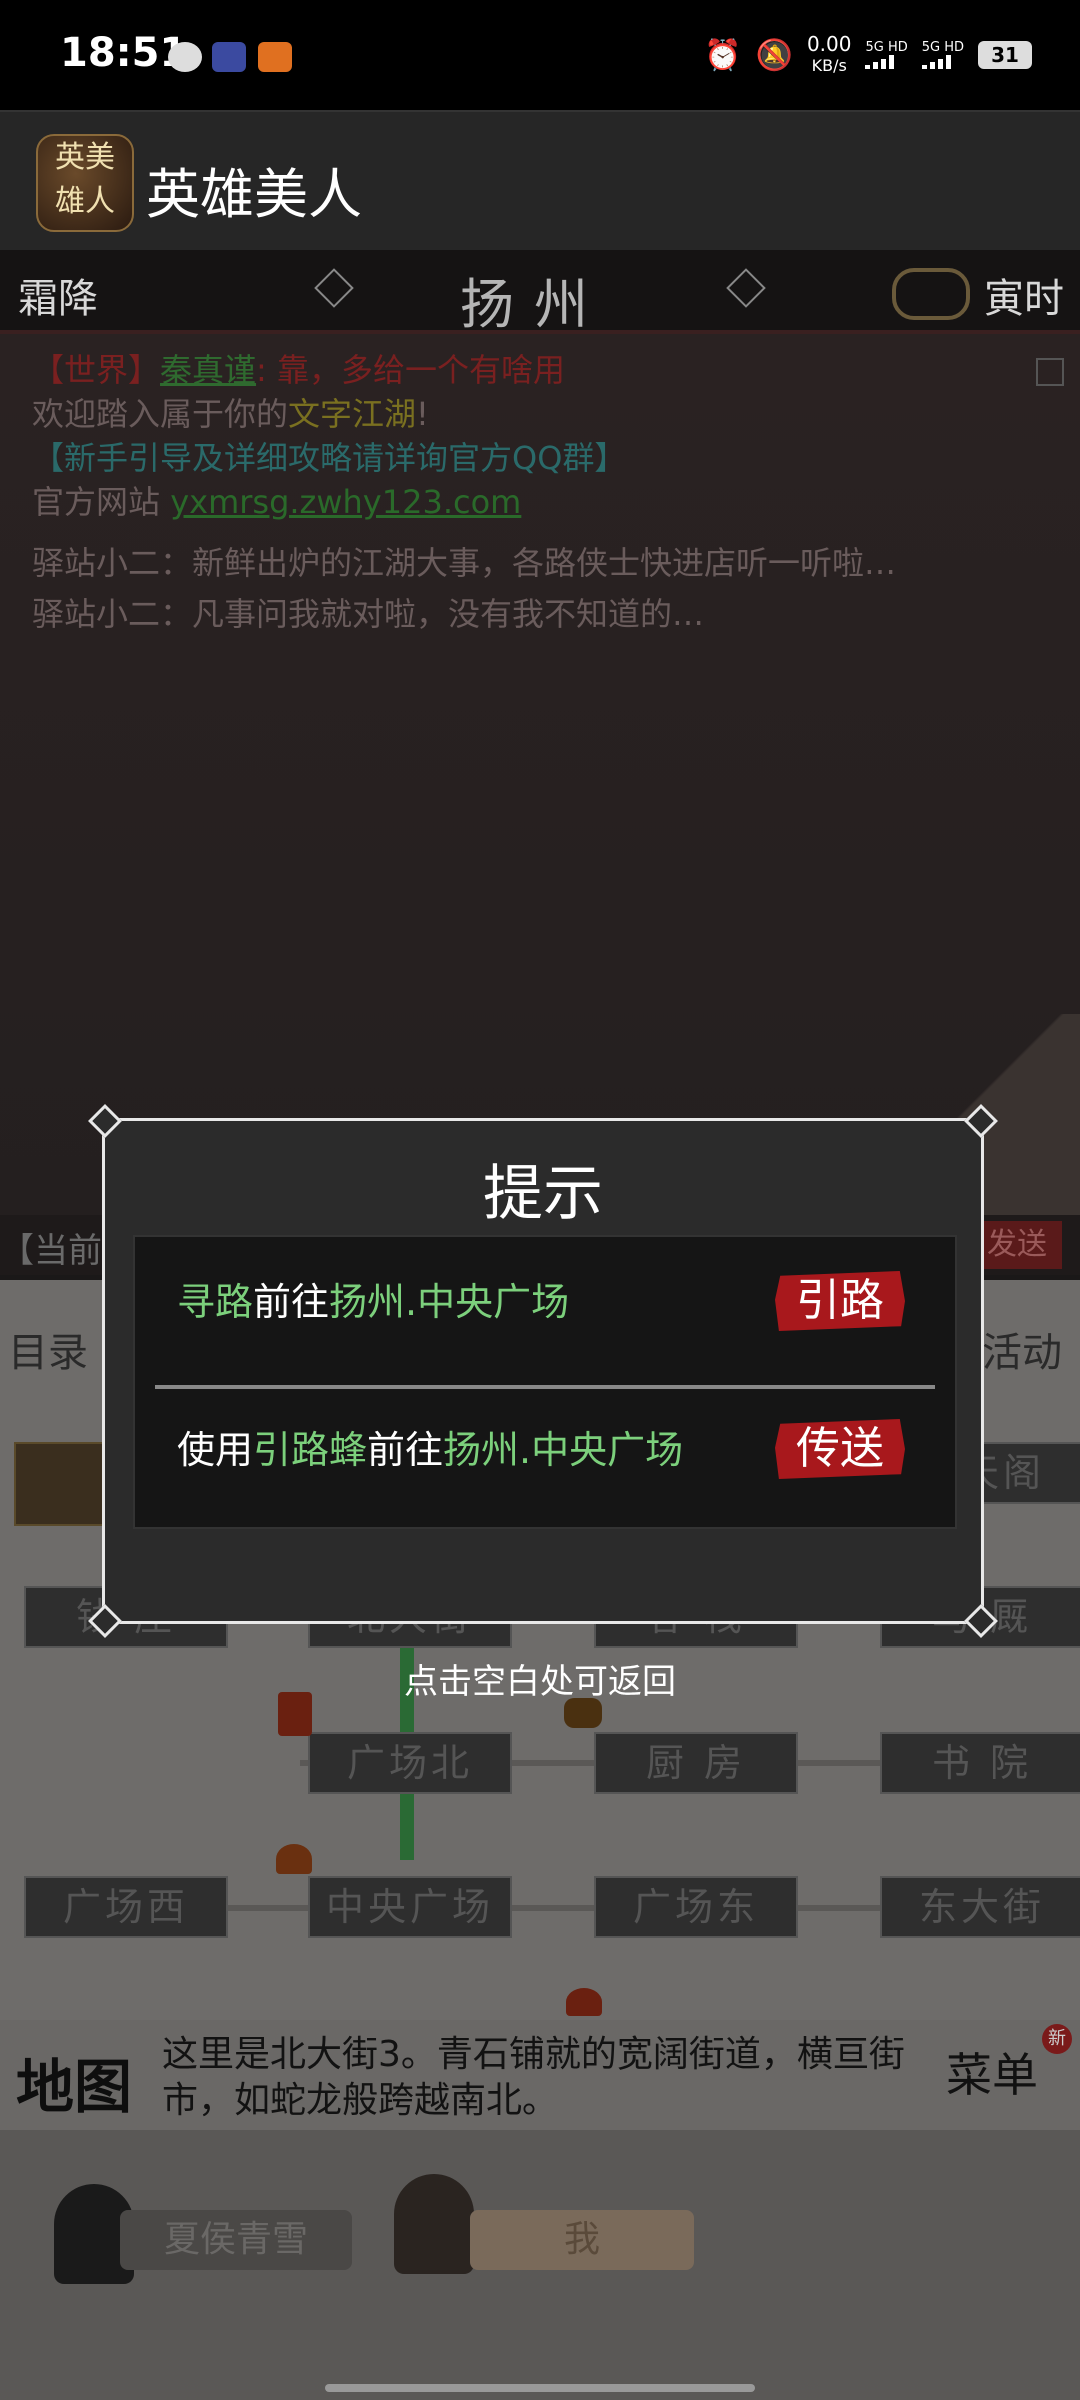 This screenshot has height=2400, width=1080. Describe the element at coordinates (540, 181) in the screenshot. I see `app-title-bar: 英美 雄人 英雄美人` at that location.